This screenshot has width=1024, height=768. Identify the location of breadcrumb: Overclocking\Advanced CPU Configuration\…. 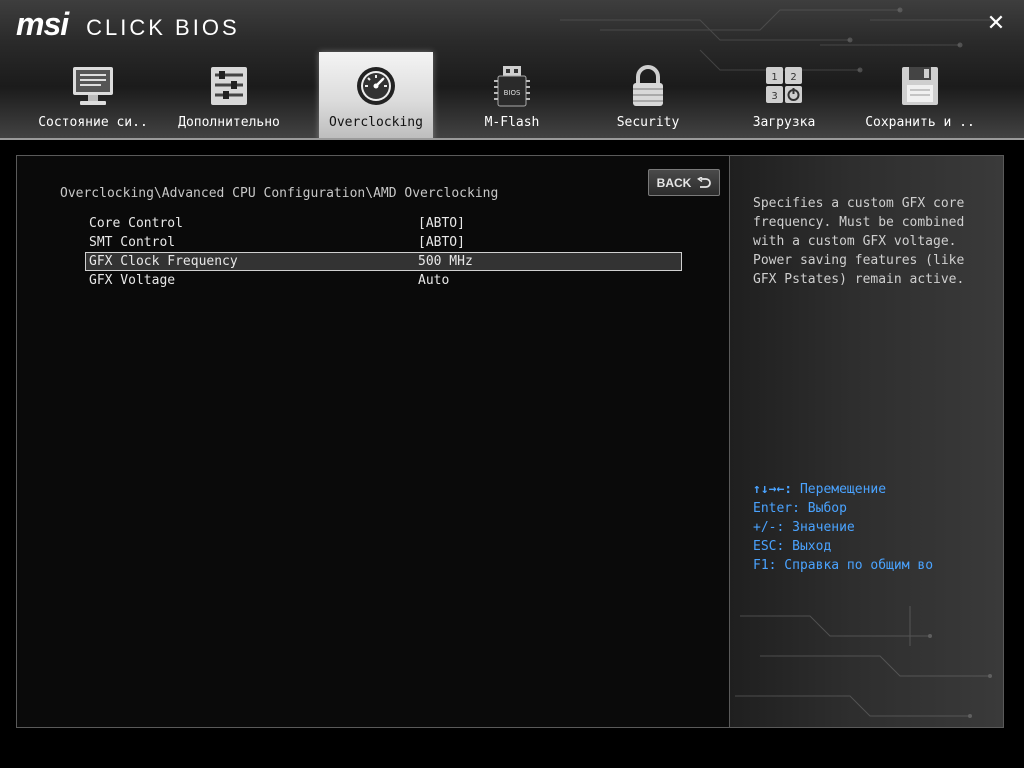
(279, 193).